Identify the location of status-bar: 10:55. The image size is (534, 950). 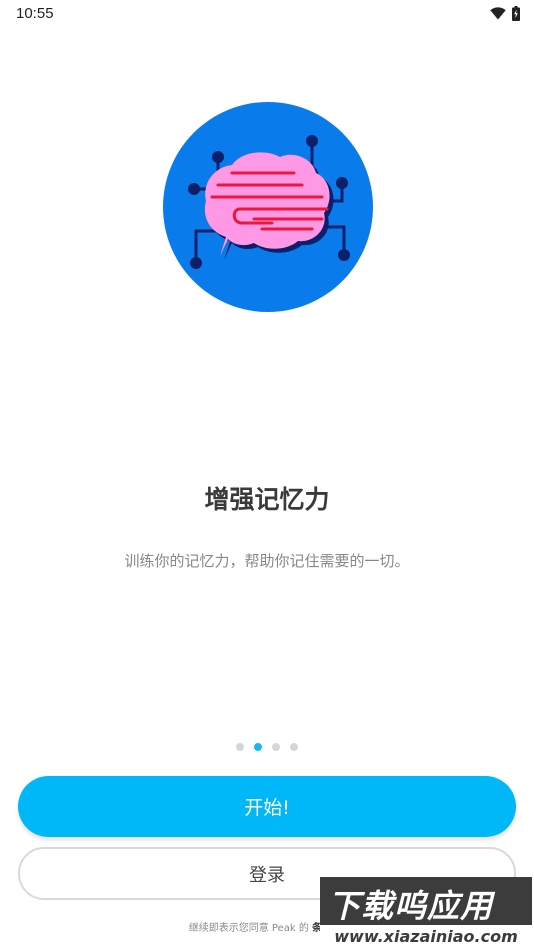
(267, 14).